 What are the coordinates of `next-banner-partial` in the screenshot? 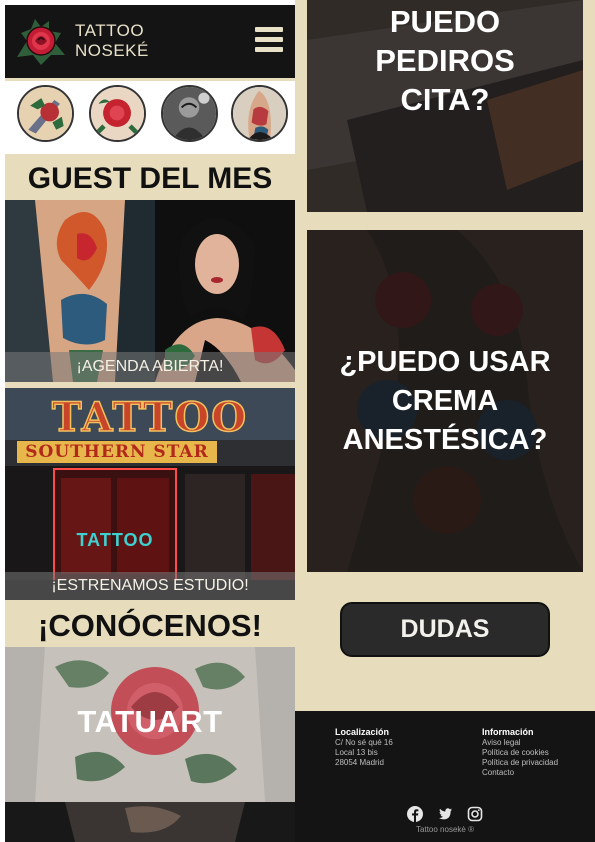 It's located at (150, 822).